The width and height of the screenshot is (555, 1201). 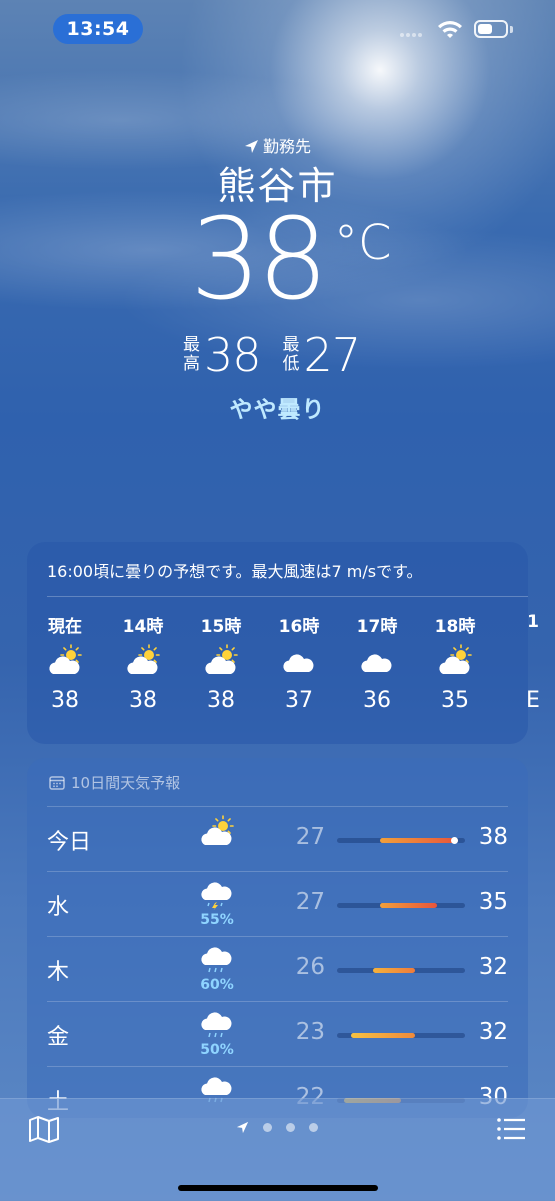 What do you see at coordinates (277, 969) in the screenshot?
I see `daily-row: 木 60% 26 32` at bounding box center [277, 969].